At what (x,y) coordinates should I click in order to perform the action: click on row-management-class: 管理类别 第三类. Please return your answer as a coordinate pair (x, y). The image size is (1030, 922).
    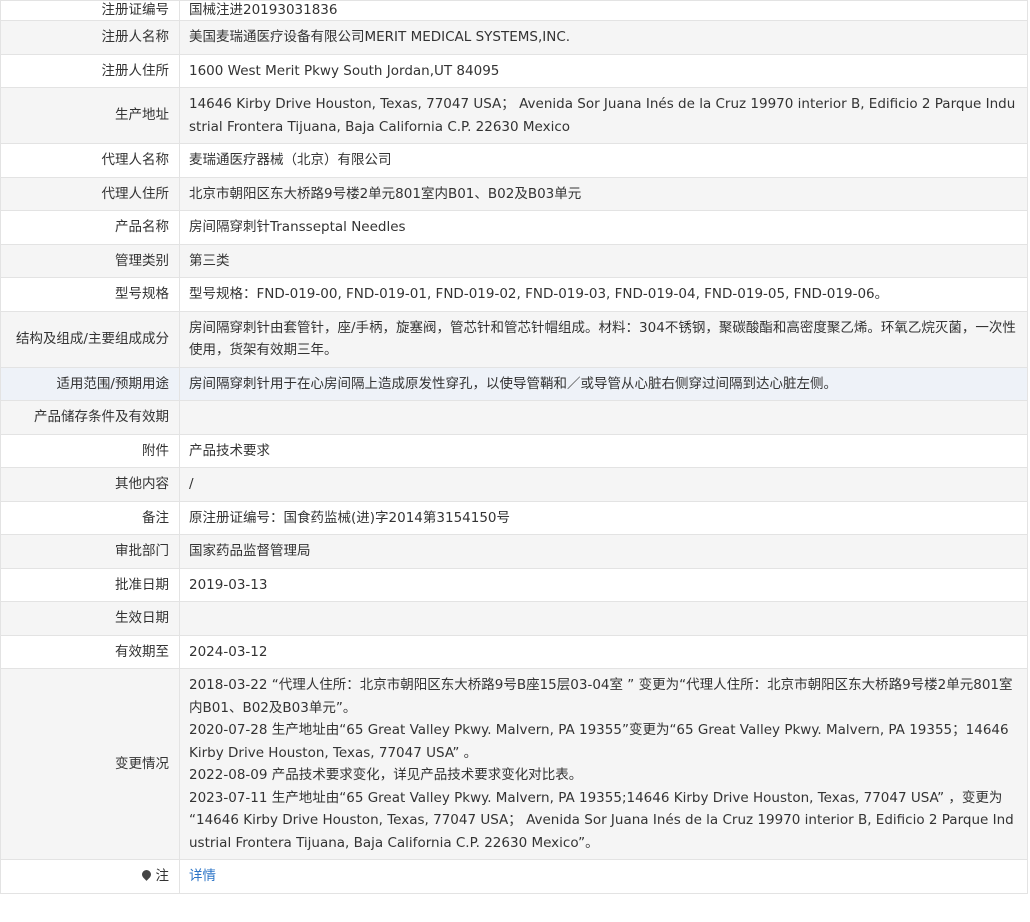
    Looking at the image, I should click on (514, 260).